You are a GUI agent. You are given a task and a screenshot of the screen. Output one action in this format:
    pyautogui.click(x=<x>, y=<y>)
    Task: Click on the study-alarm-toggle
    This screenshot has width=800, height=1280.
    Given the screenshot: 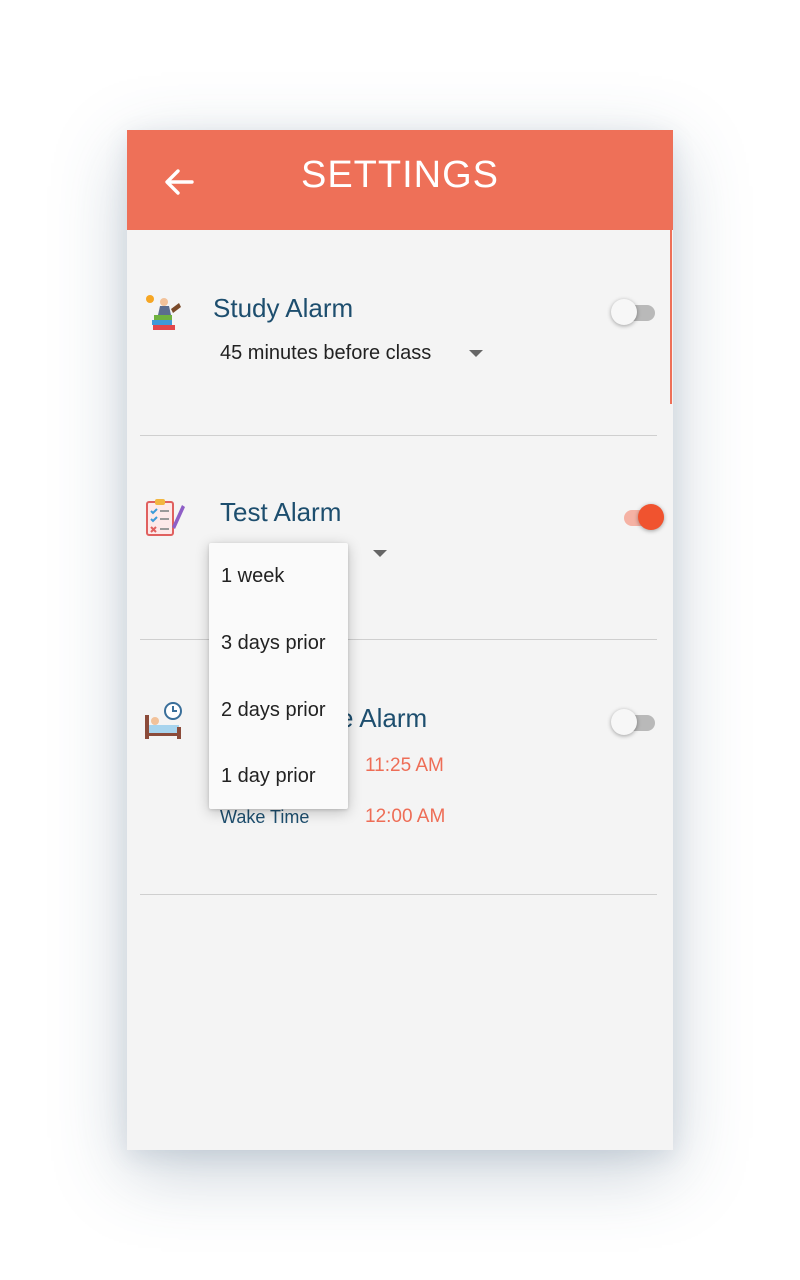 What is the action you would take?
    pyautogui.click(x=634, y=312)
    